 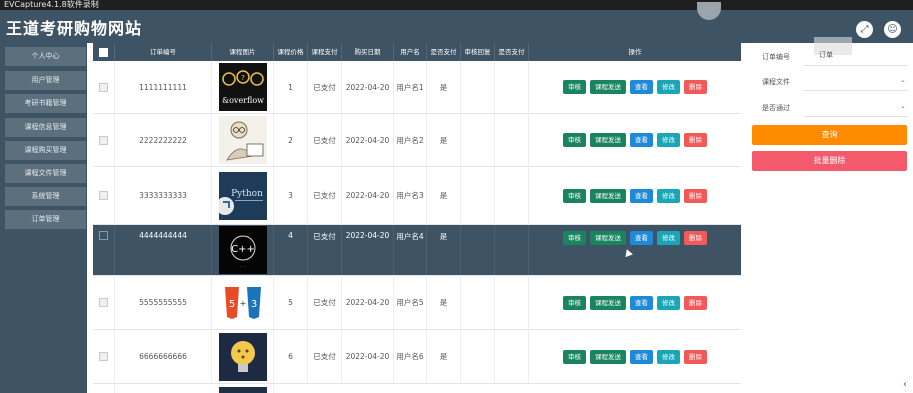 What do you see at coordinates (291, 302) in the screenshot?
I see `price: 5` at bounding box center [291, 302].